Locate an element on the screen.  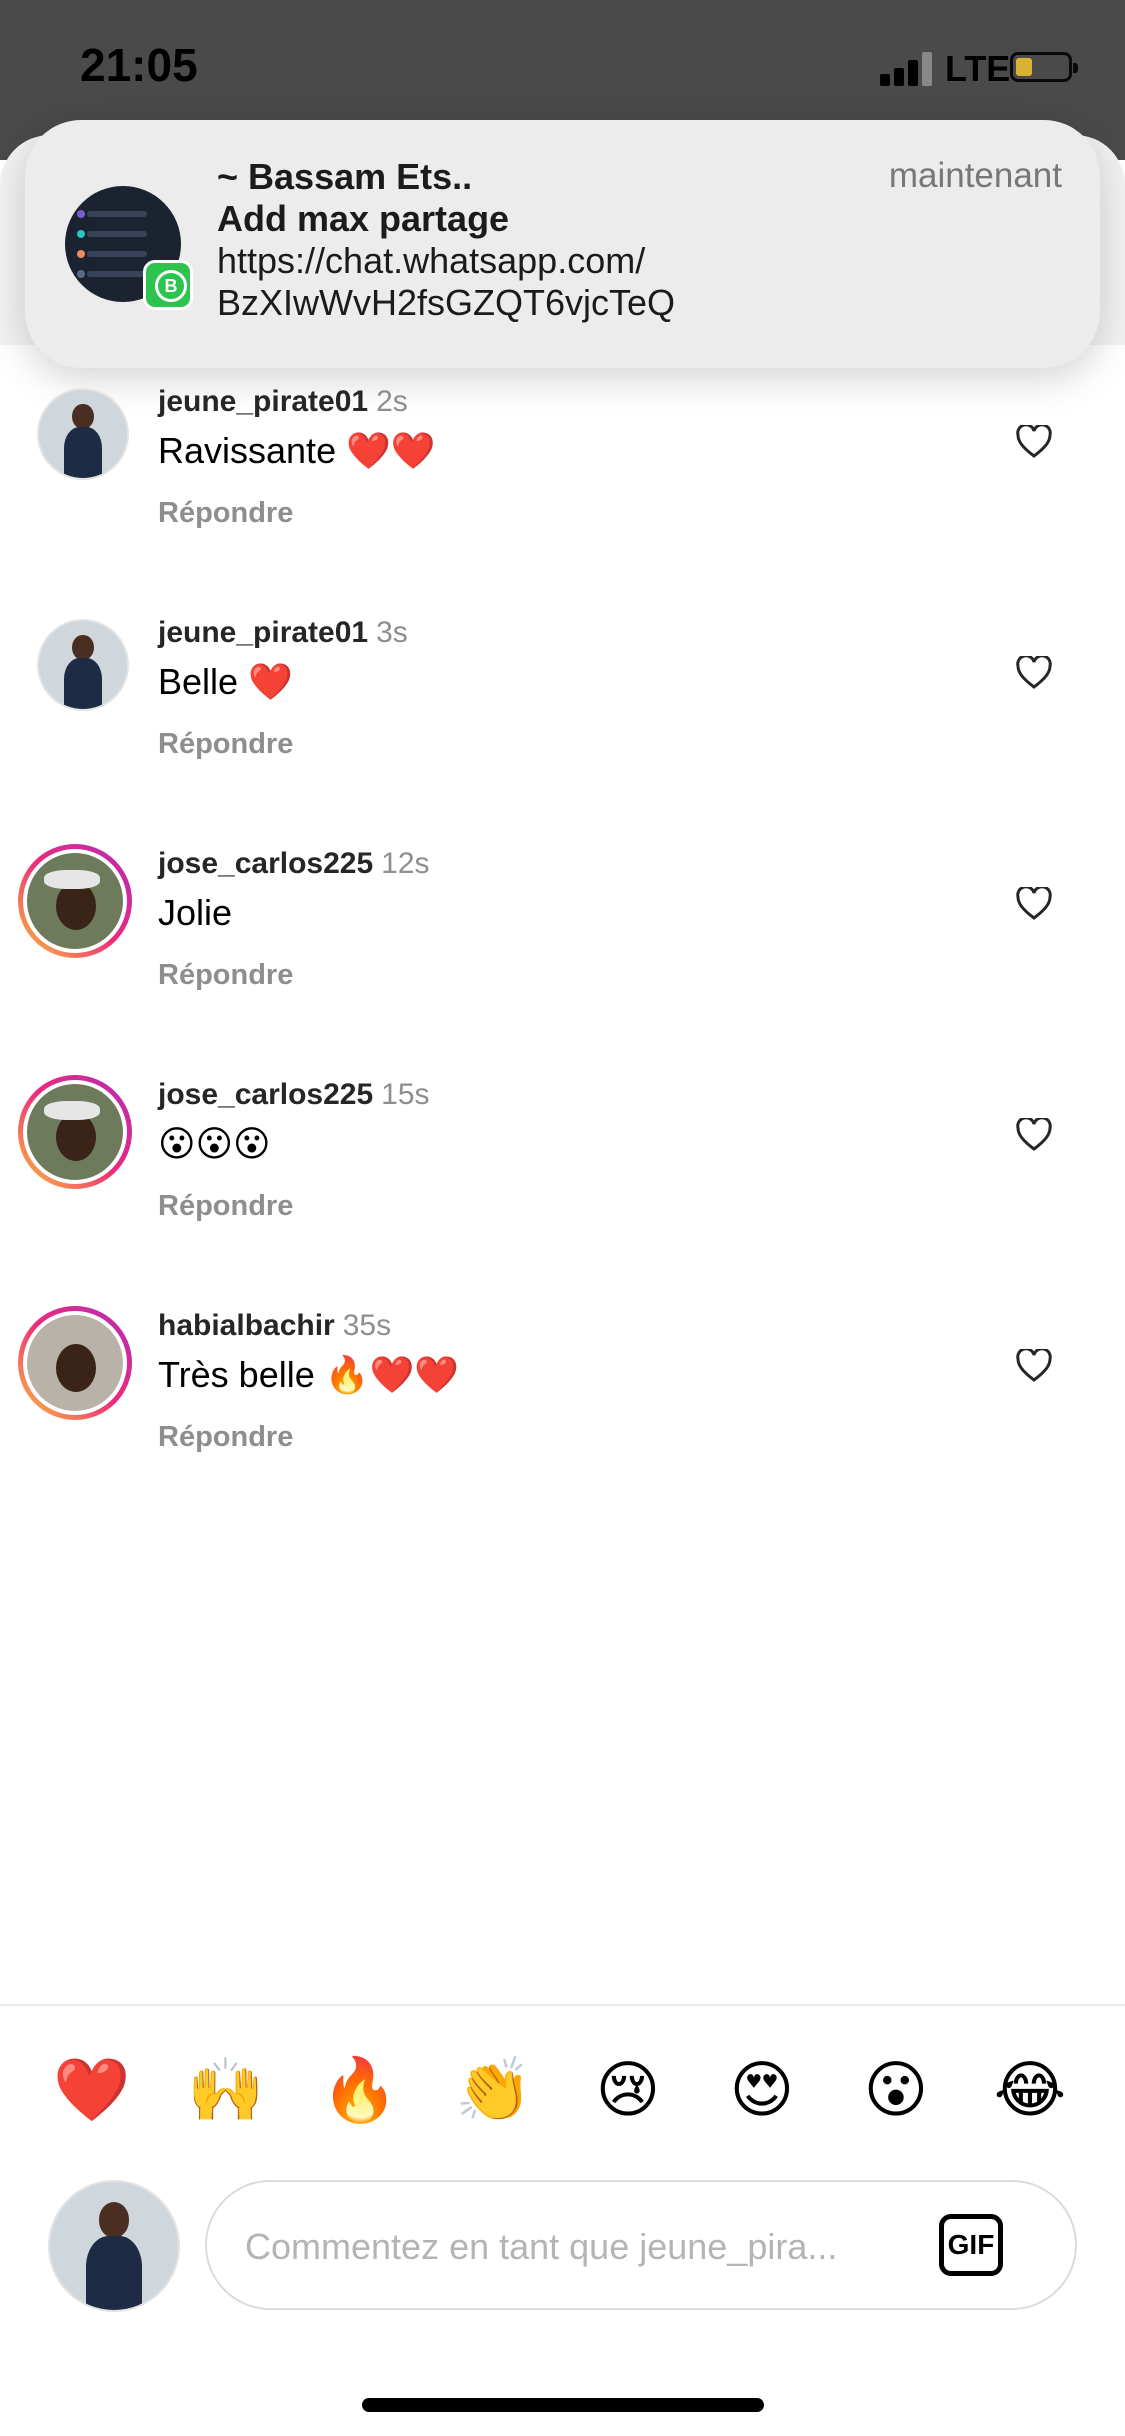
notification-title: Add max partage is located at coordinates (363, 218).